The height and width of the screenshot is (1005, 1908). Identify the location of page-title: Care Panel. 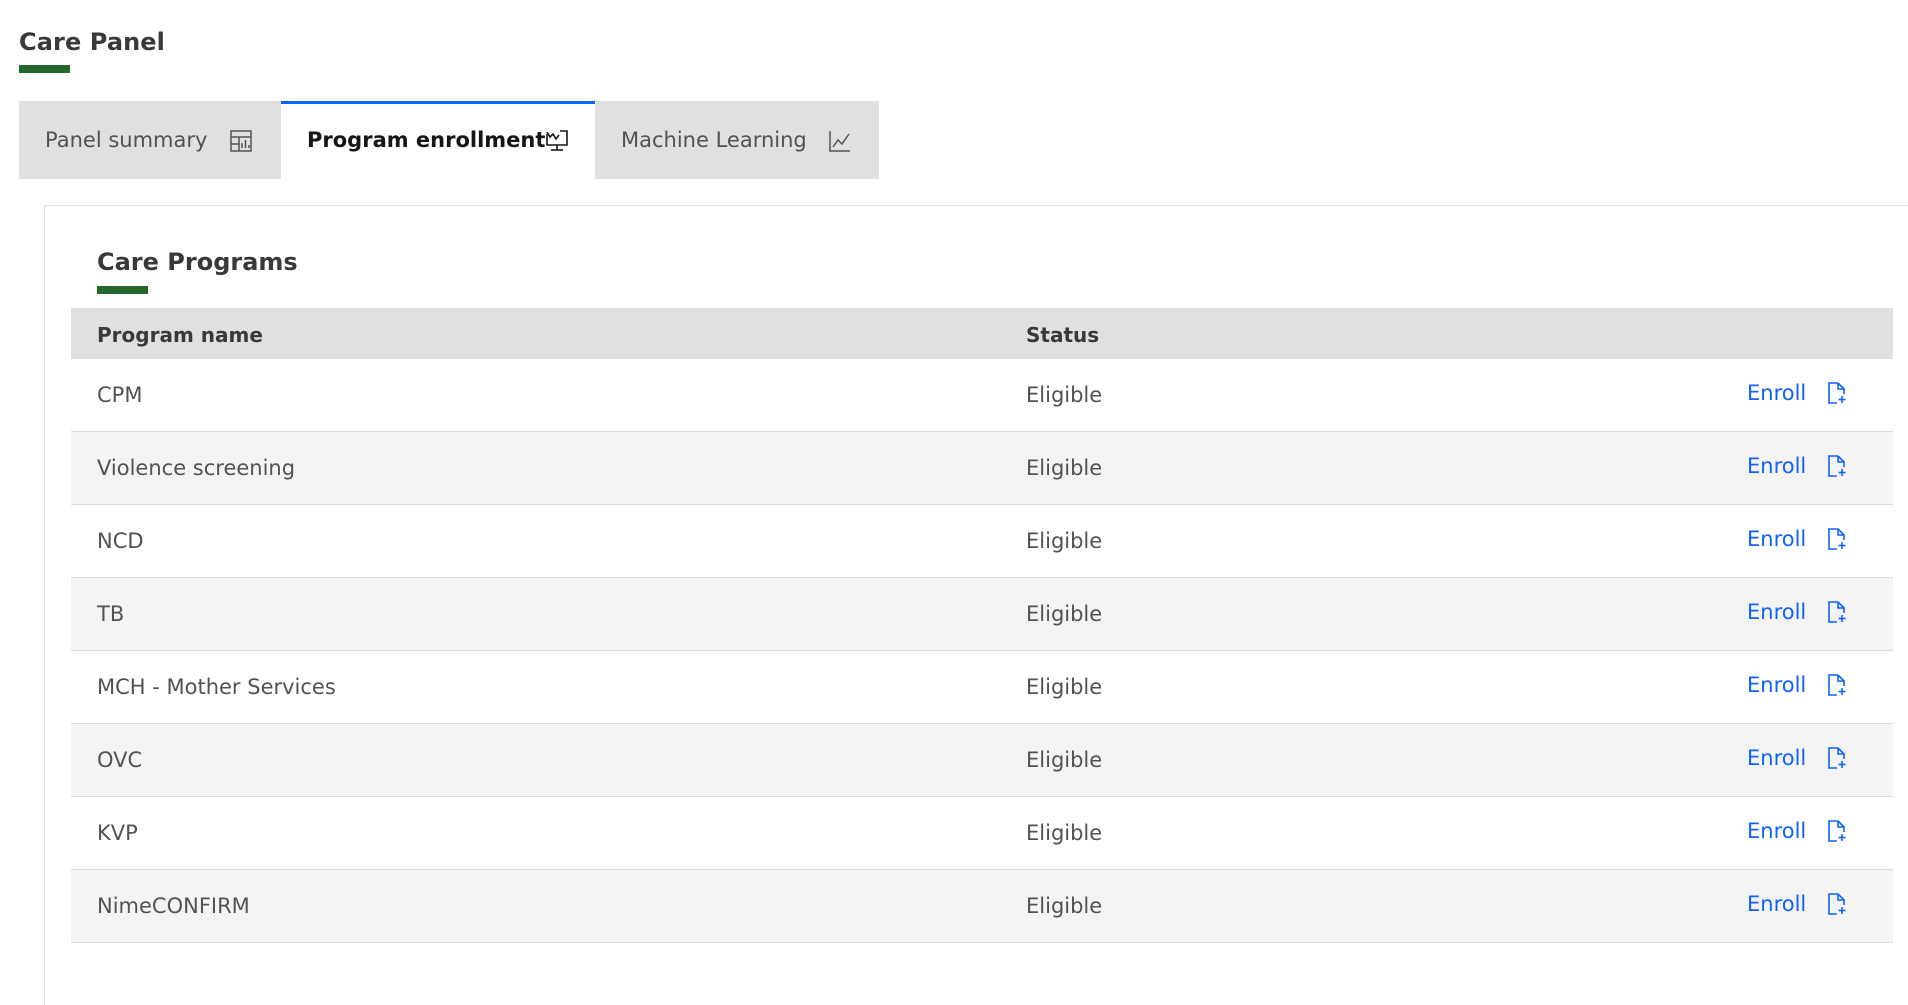
(92, 42).